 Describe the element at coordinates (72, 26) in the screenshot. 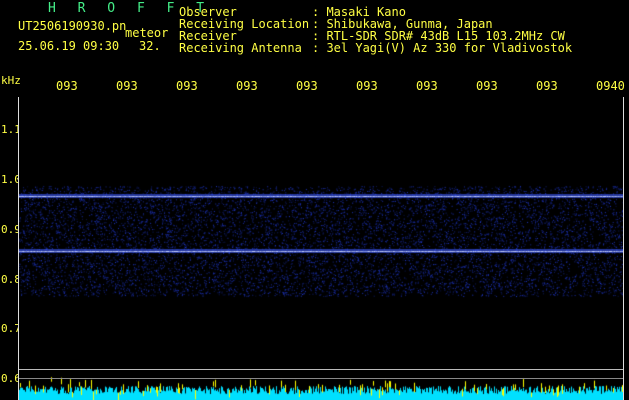

I see `file-name: UT2506190930.pn` at that location.